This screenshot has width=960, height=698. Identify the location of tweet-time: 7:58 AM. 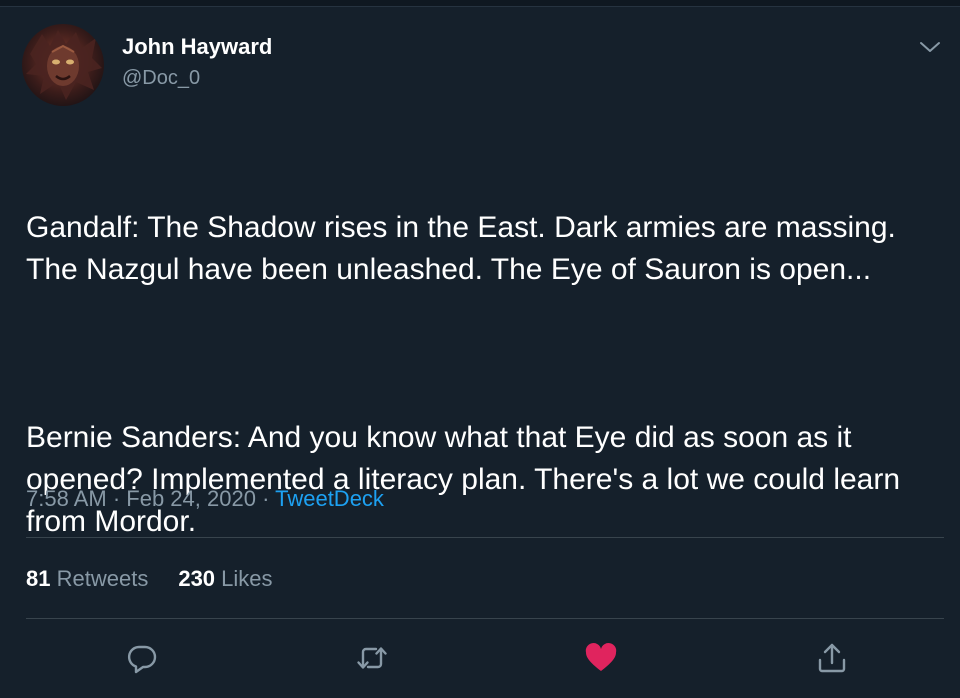
(66, 498).